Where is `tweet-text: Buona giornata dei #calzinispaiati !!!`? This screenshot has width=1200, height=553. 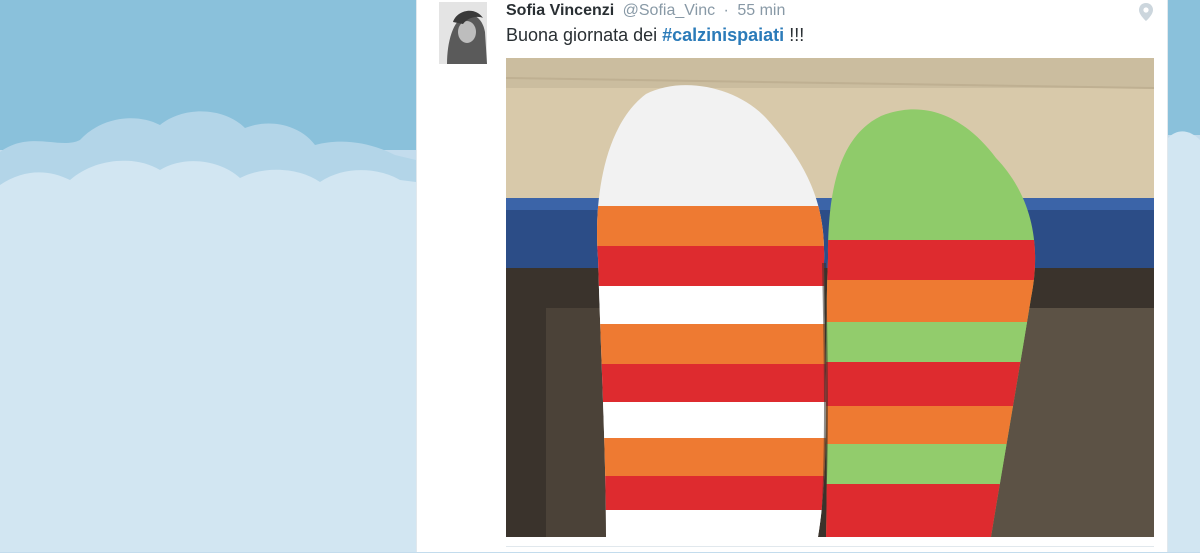
tweet-text: Buona giornata dei #calzinispaiati !!! is located at coordinates (655, 35).